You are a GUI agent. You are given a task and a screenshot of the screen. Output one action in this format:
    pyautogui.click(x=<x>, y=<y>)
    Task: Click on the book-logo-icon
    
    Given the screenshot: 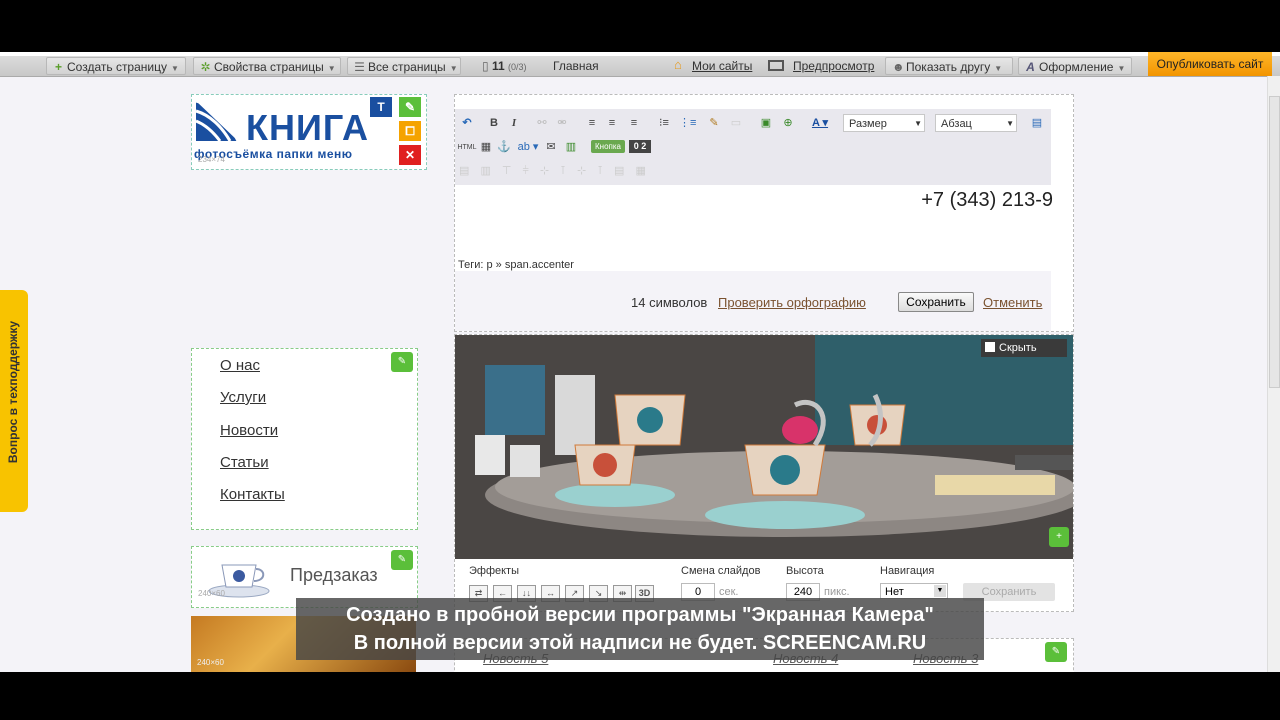 What is the action you would take?
    pyautogui.click(x=217, y=120)
    